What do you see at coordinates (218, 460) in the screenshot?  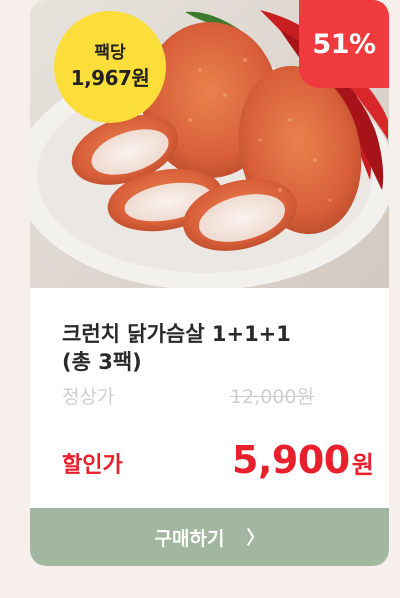 I see `sale-price-row: 할인가 5,900원` at bounding box center [218, 460].